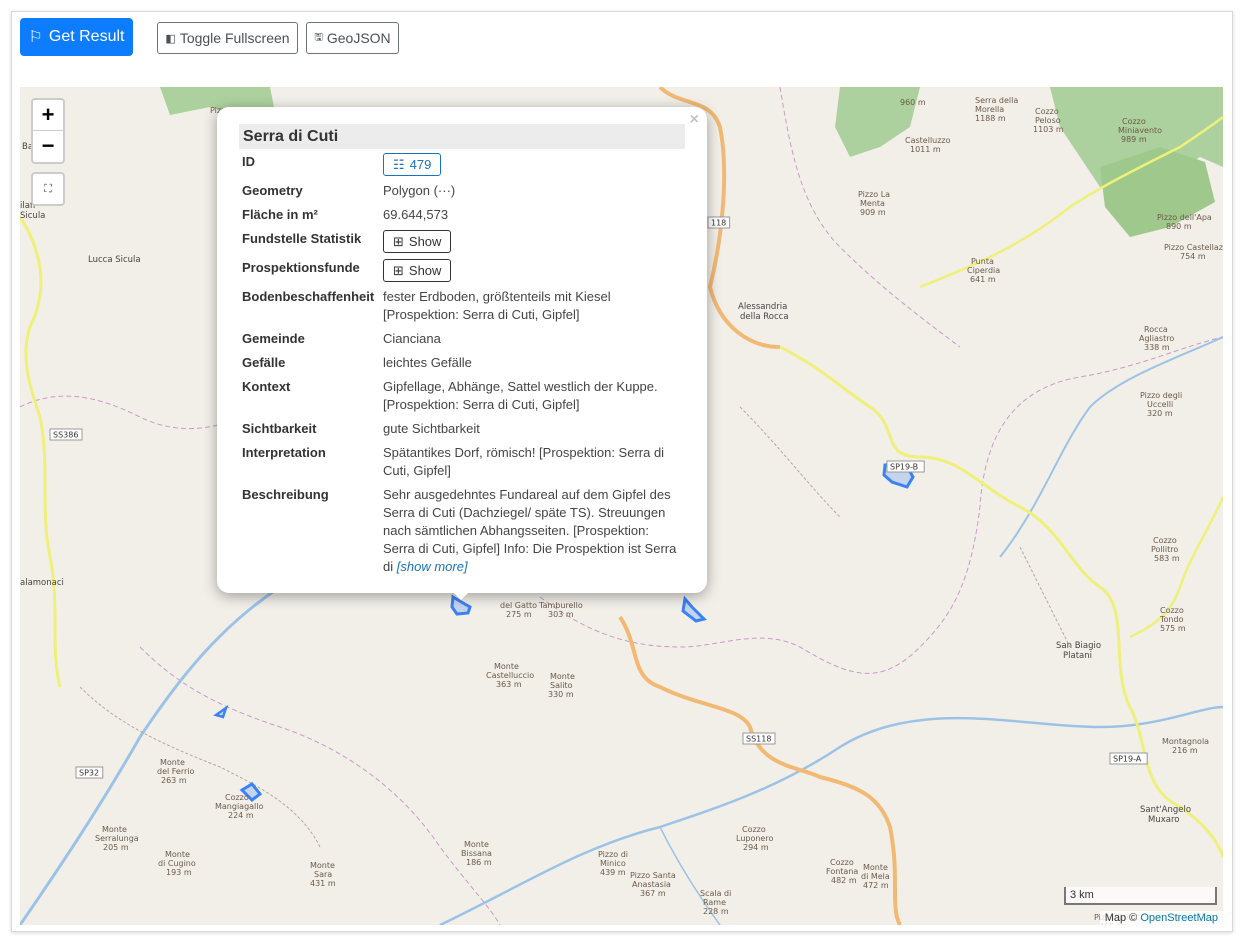 The width and height of the screenshot is (1244, 942). What do you see at coordinates (221, 711) in the screenshot?
I see `site-polygon` at bounding box center [221, 711].